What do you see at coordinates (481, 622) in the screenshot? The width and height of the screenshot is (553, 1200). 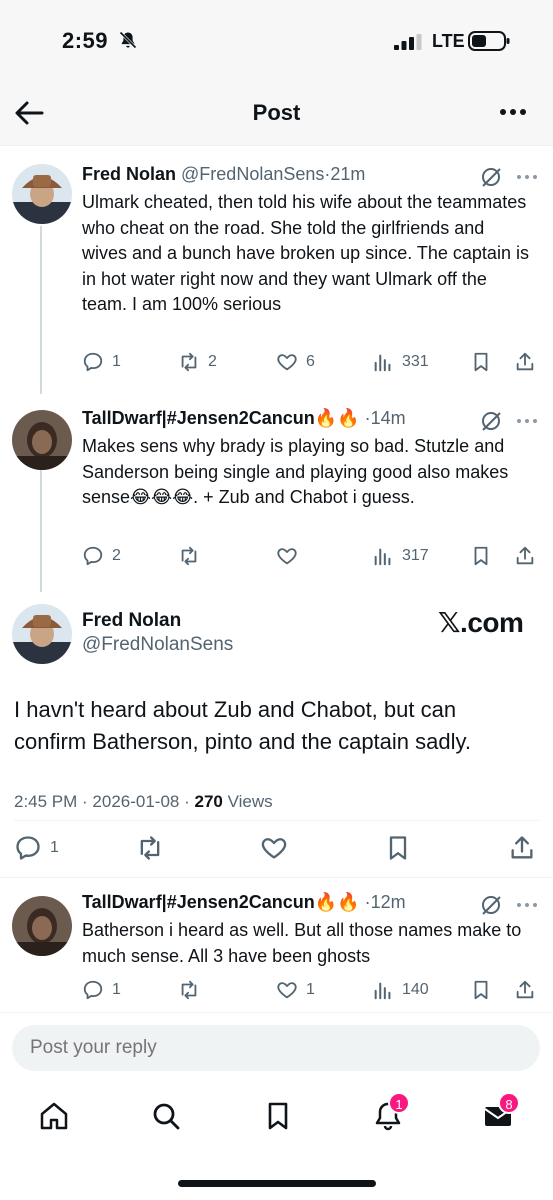 I see `xcom-watermark: 𝕏.com` at bounding box center [481, 622].